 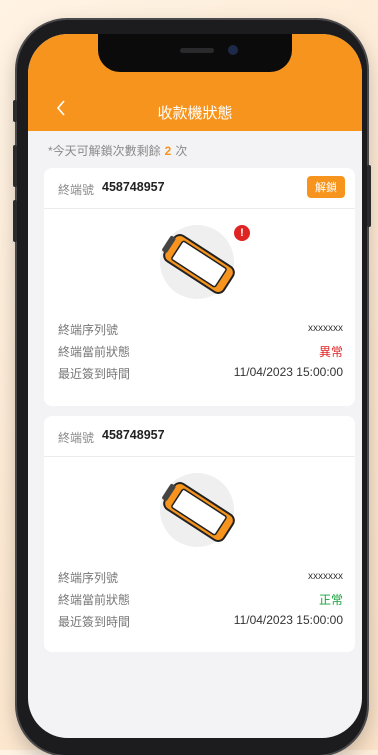 I want to click on terminal-image-area: !, so click(x=199, y=263).